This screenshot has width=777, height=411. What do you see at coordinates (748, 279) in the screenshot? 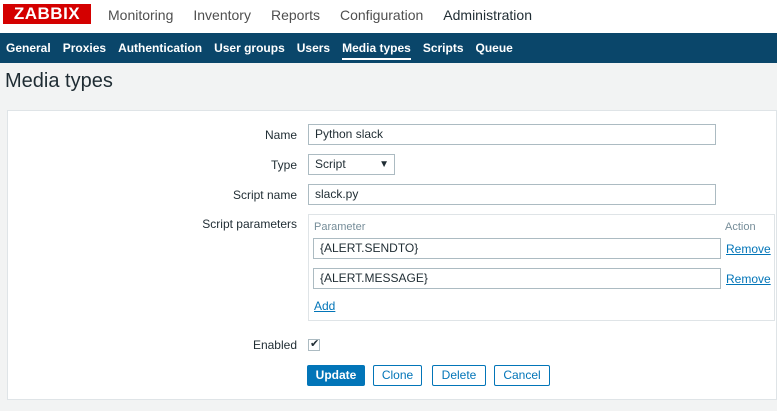
I see `remove-parameter-2-link: Remove` at bounding box center [748, 279].